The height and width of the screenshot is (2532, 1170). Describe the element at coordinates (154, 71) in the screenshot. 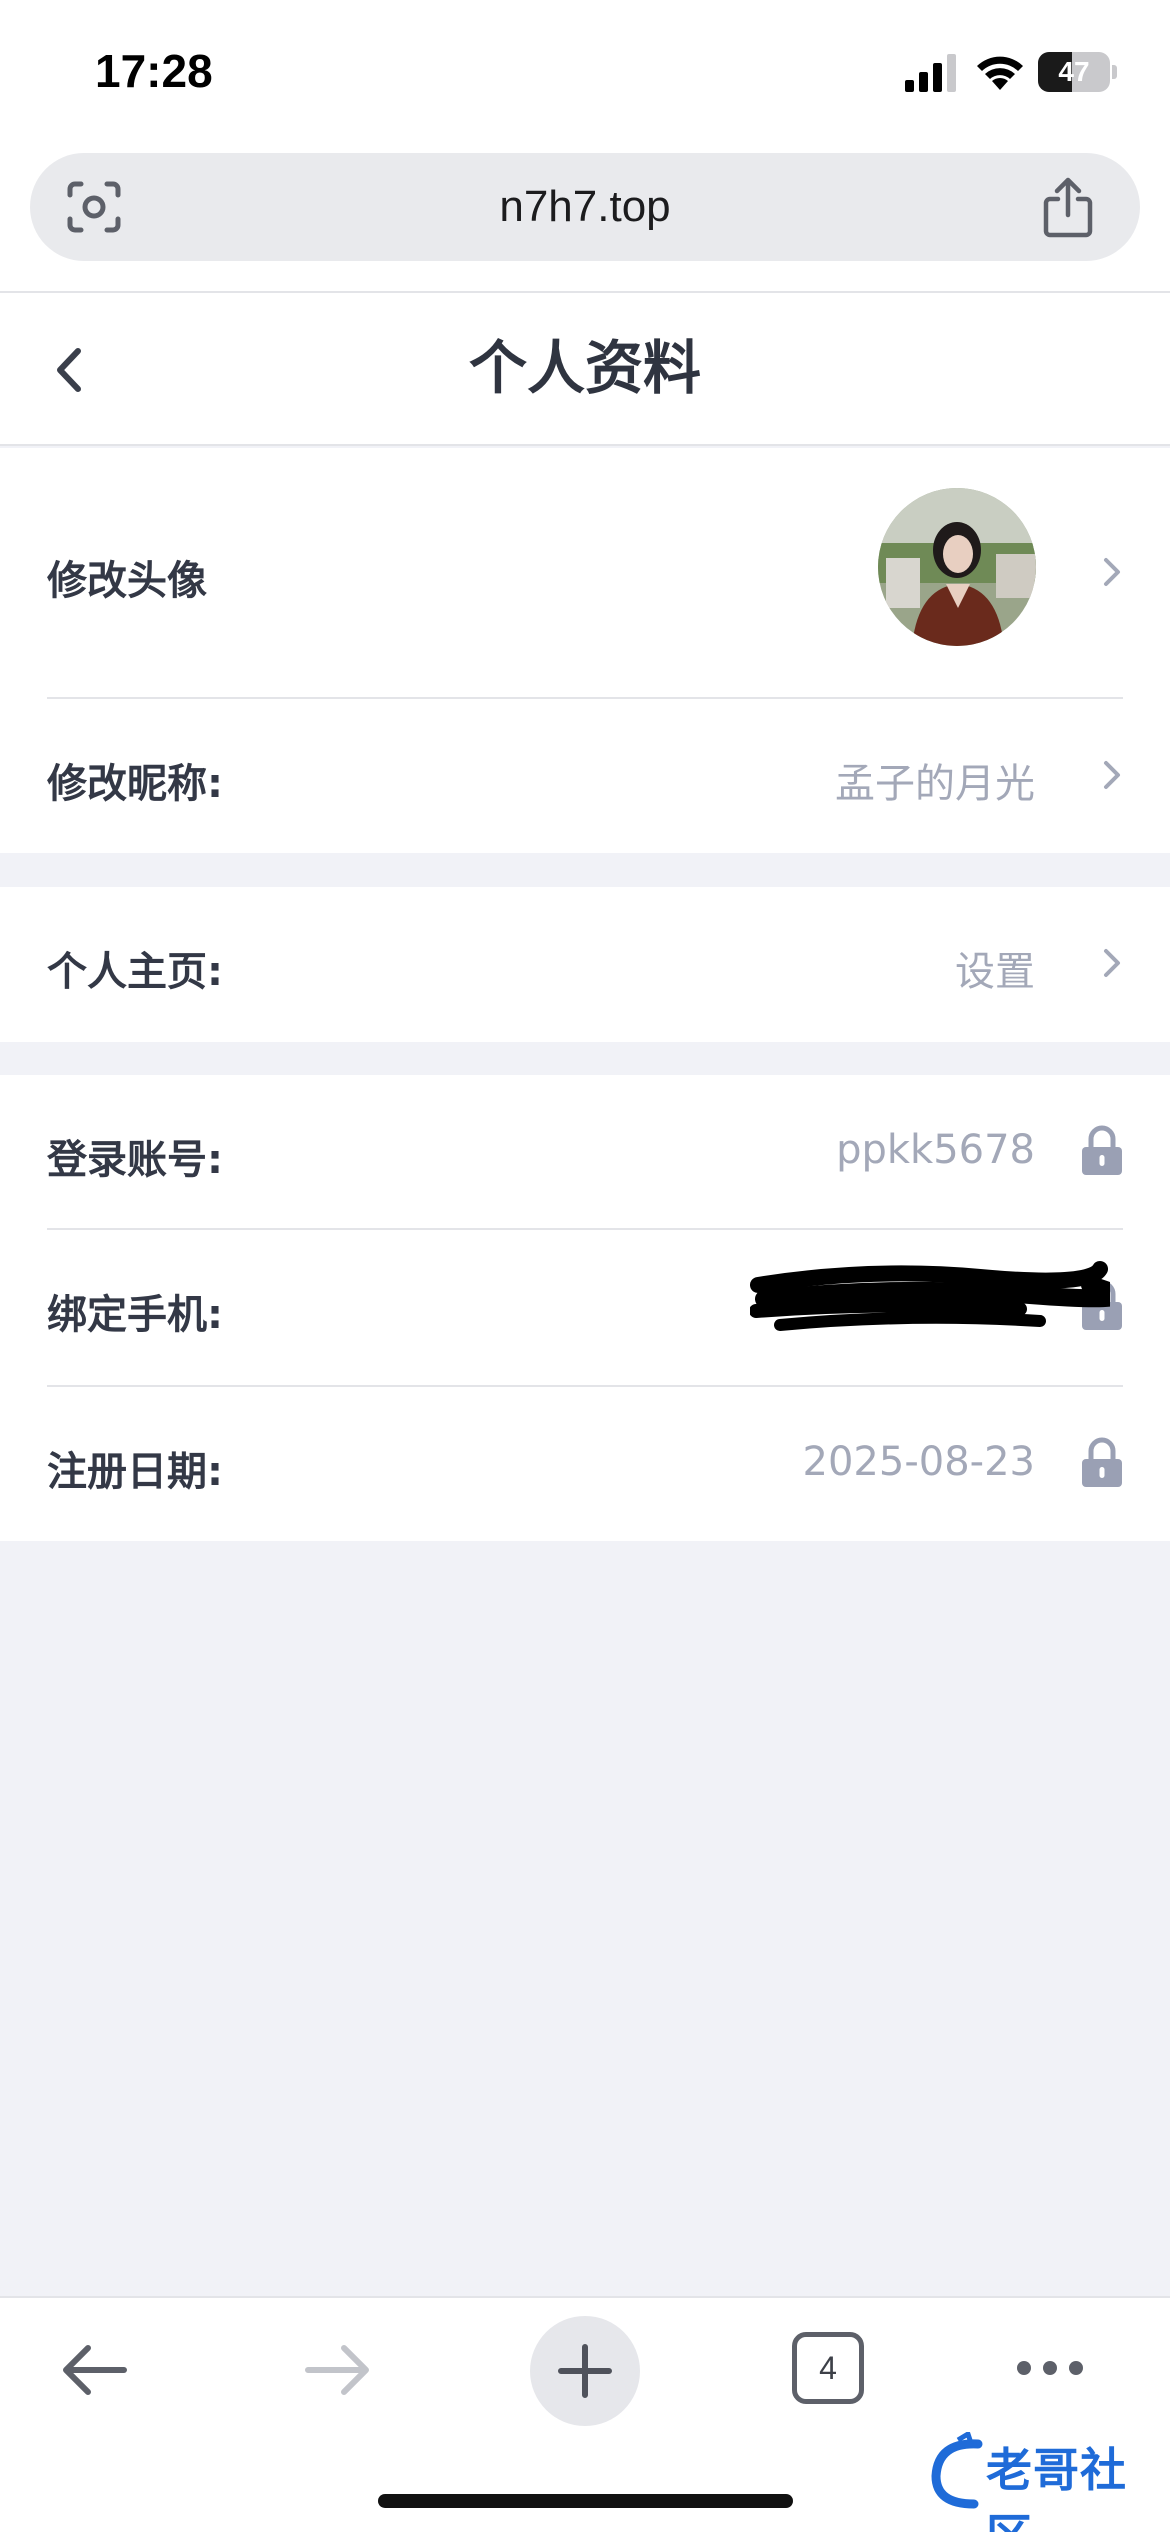

I see `status-time: 17:28` at that location.